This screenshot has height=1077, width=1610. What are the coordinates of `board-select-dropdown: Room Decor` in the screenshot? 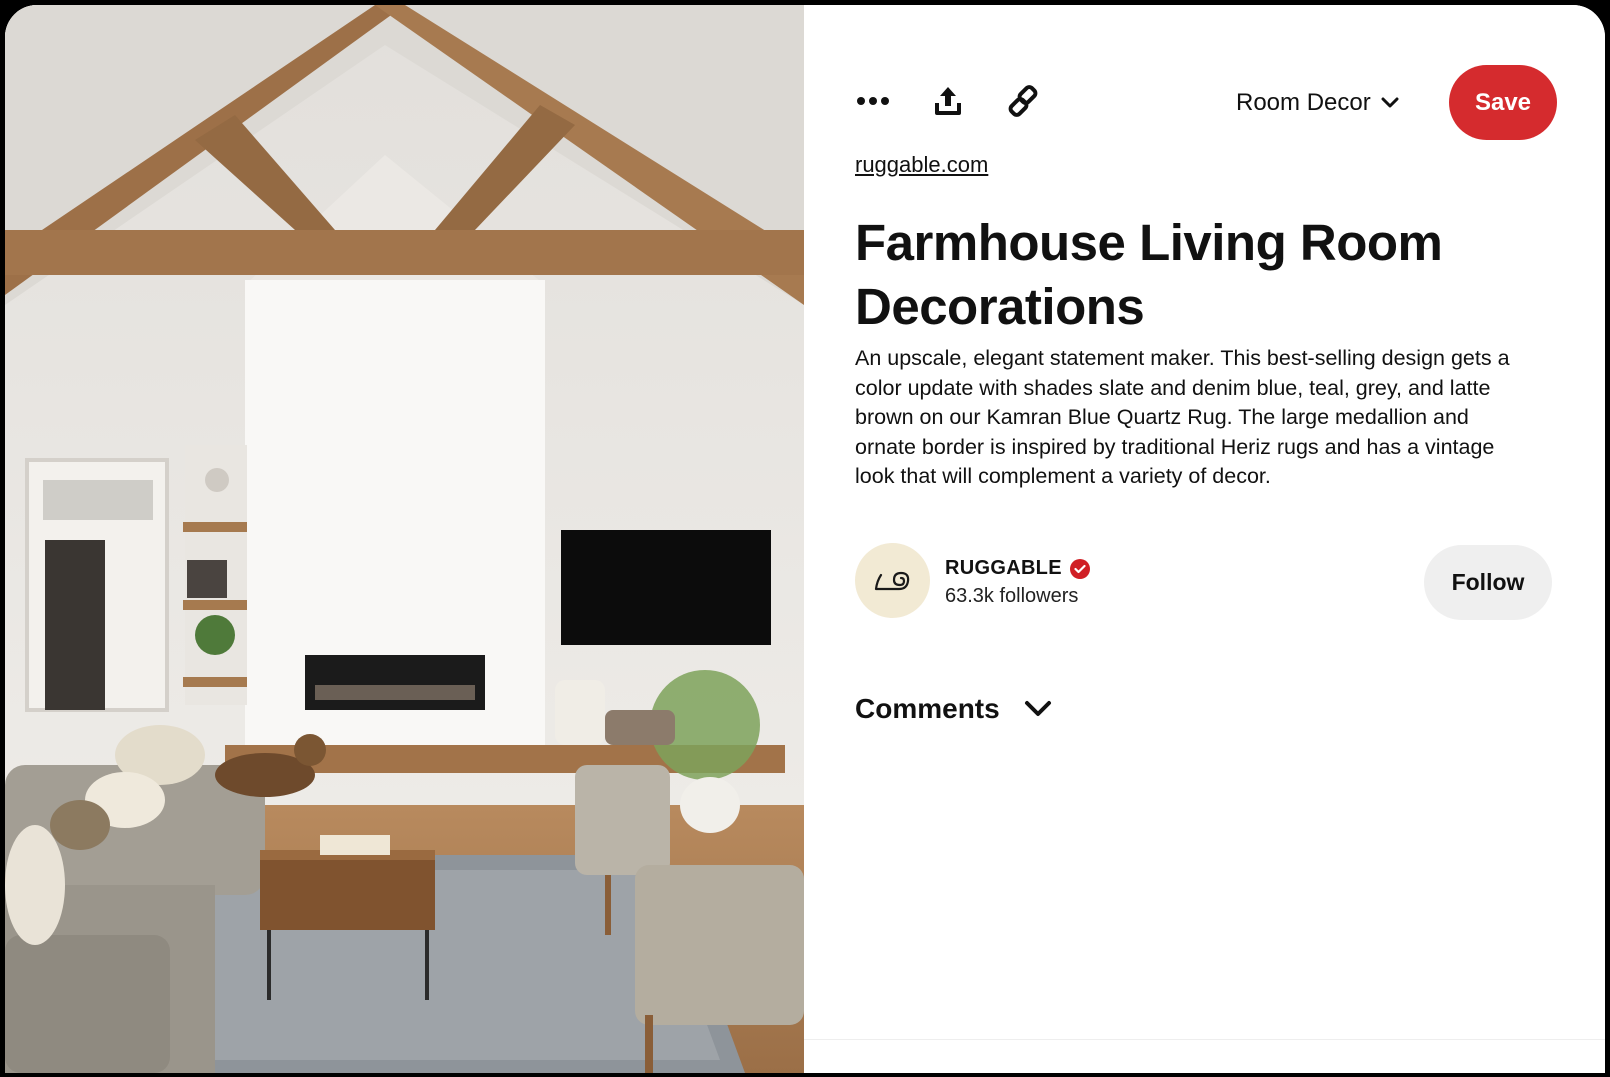 It's located at (1317, 103).